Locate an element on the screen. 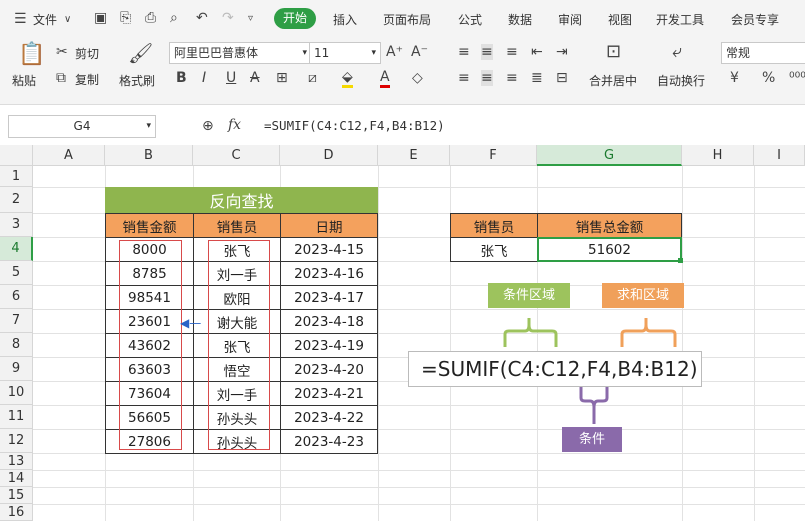 This screenshot has width=805, height=521. condition-range-brace is located at coordinates (530, 332).